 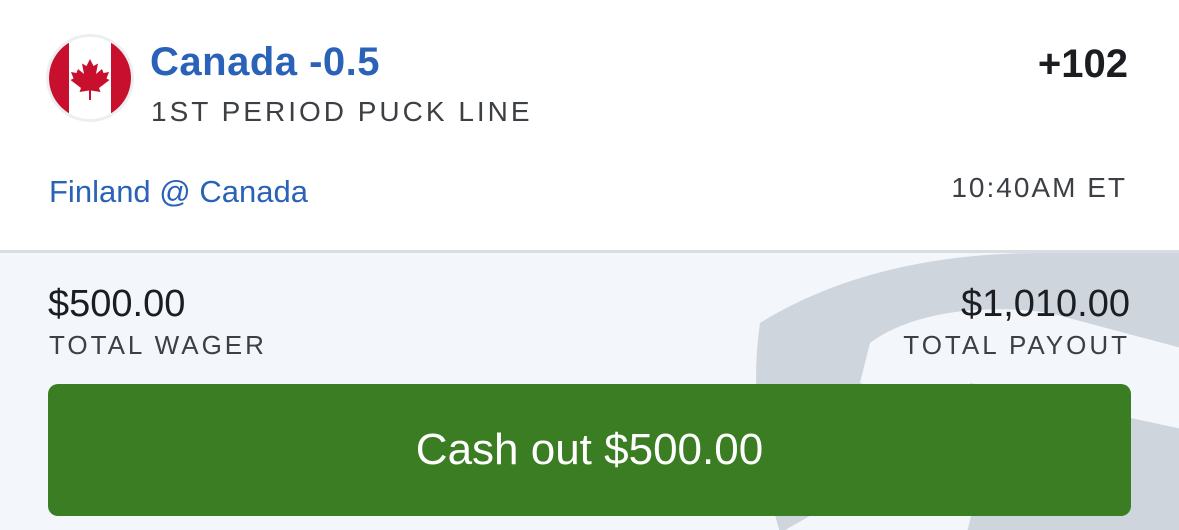 What do you see at coordinates (265, 62) in the screenshot?
I see `selection-title: Canada -0.5` at bounding box center [265, 62].